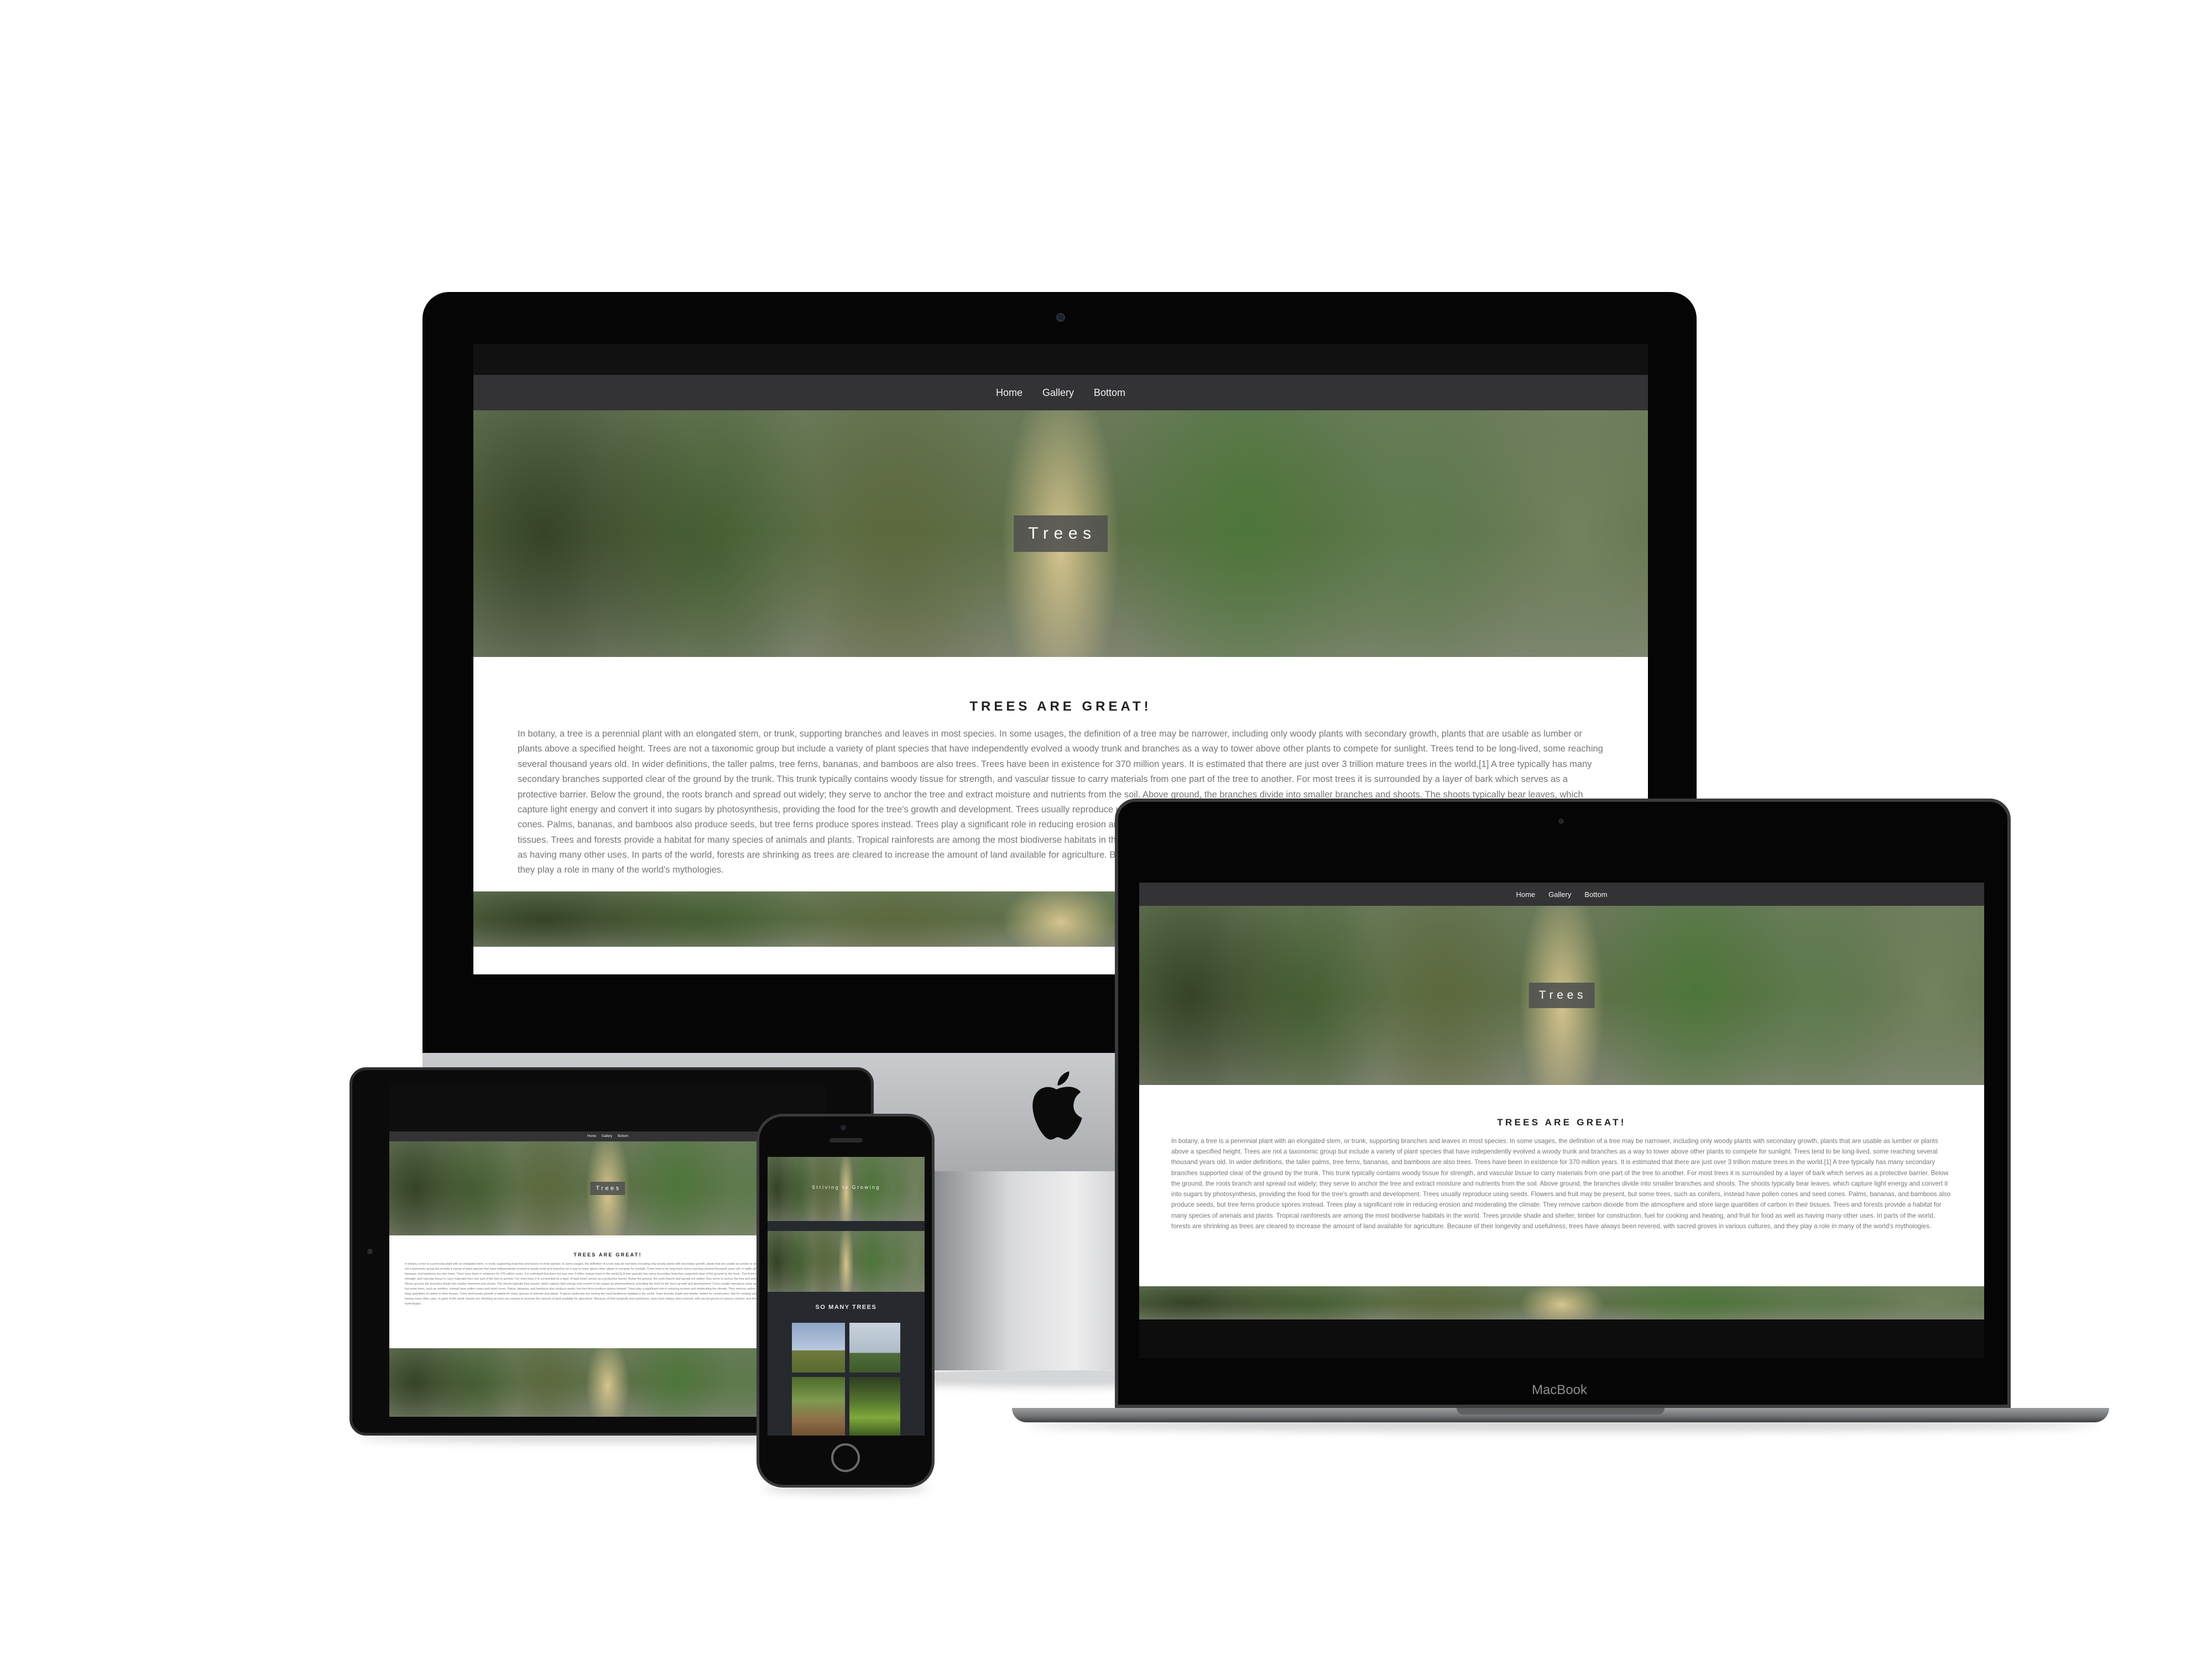  What do you see at coordinates (1562, 1303) in the screenshot?
I see `footer-image` at bounding box center [1562, 1303].